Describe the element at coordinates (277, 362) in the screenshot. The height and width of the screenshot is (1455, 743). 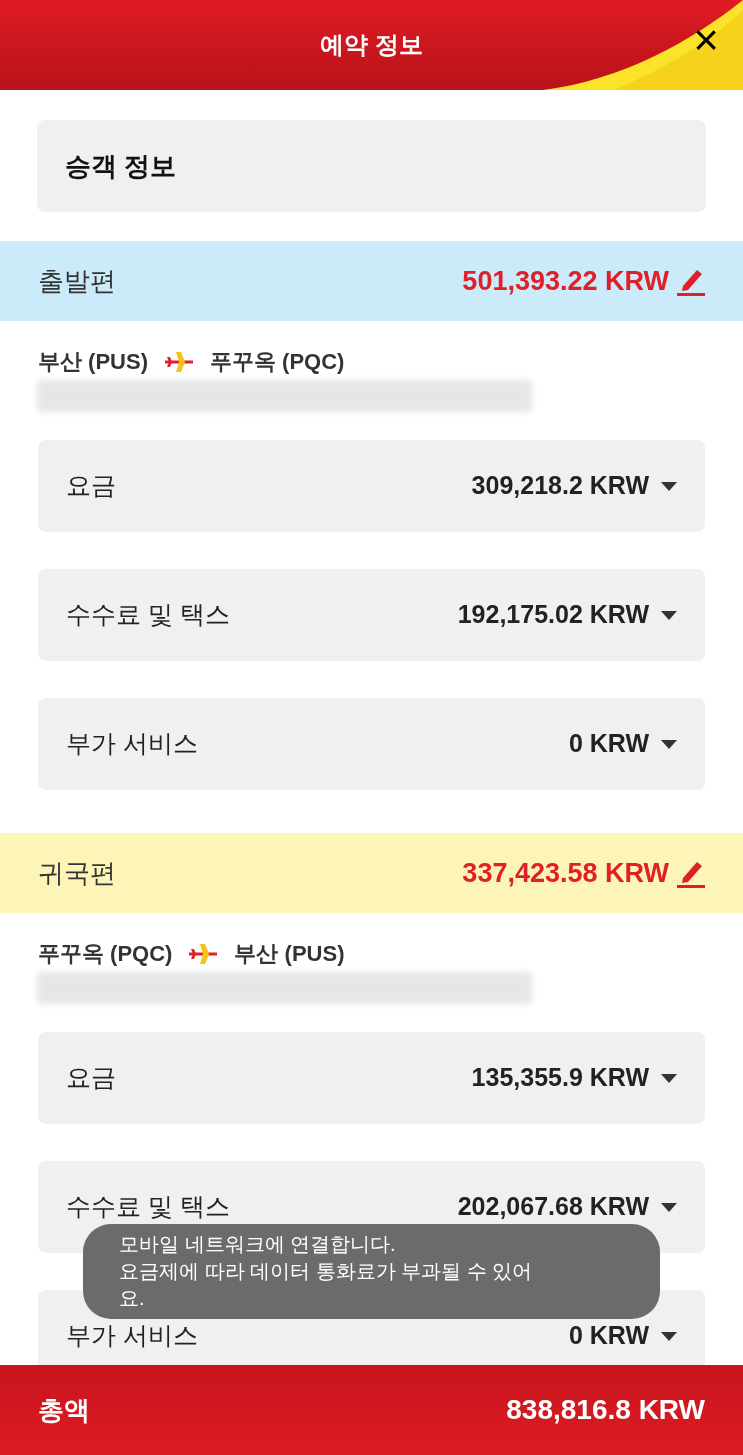
I see `destination-text: 푸꾸옥 (PQC)` at that location.